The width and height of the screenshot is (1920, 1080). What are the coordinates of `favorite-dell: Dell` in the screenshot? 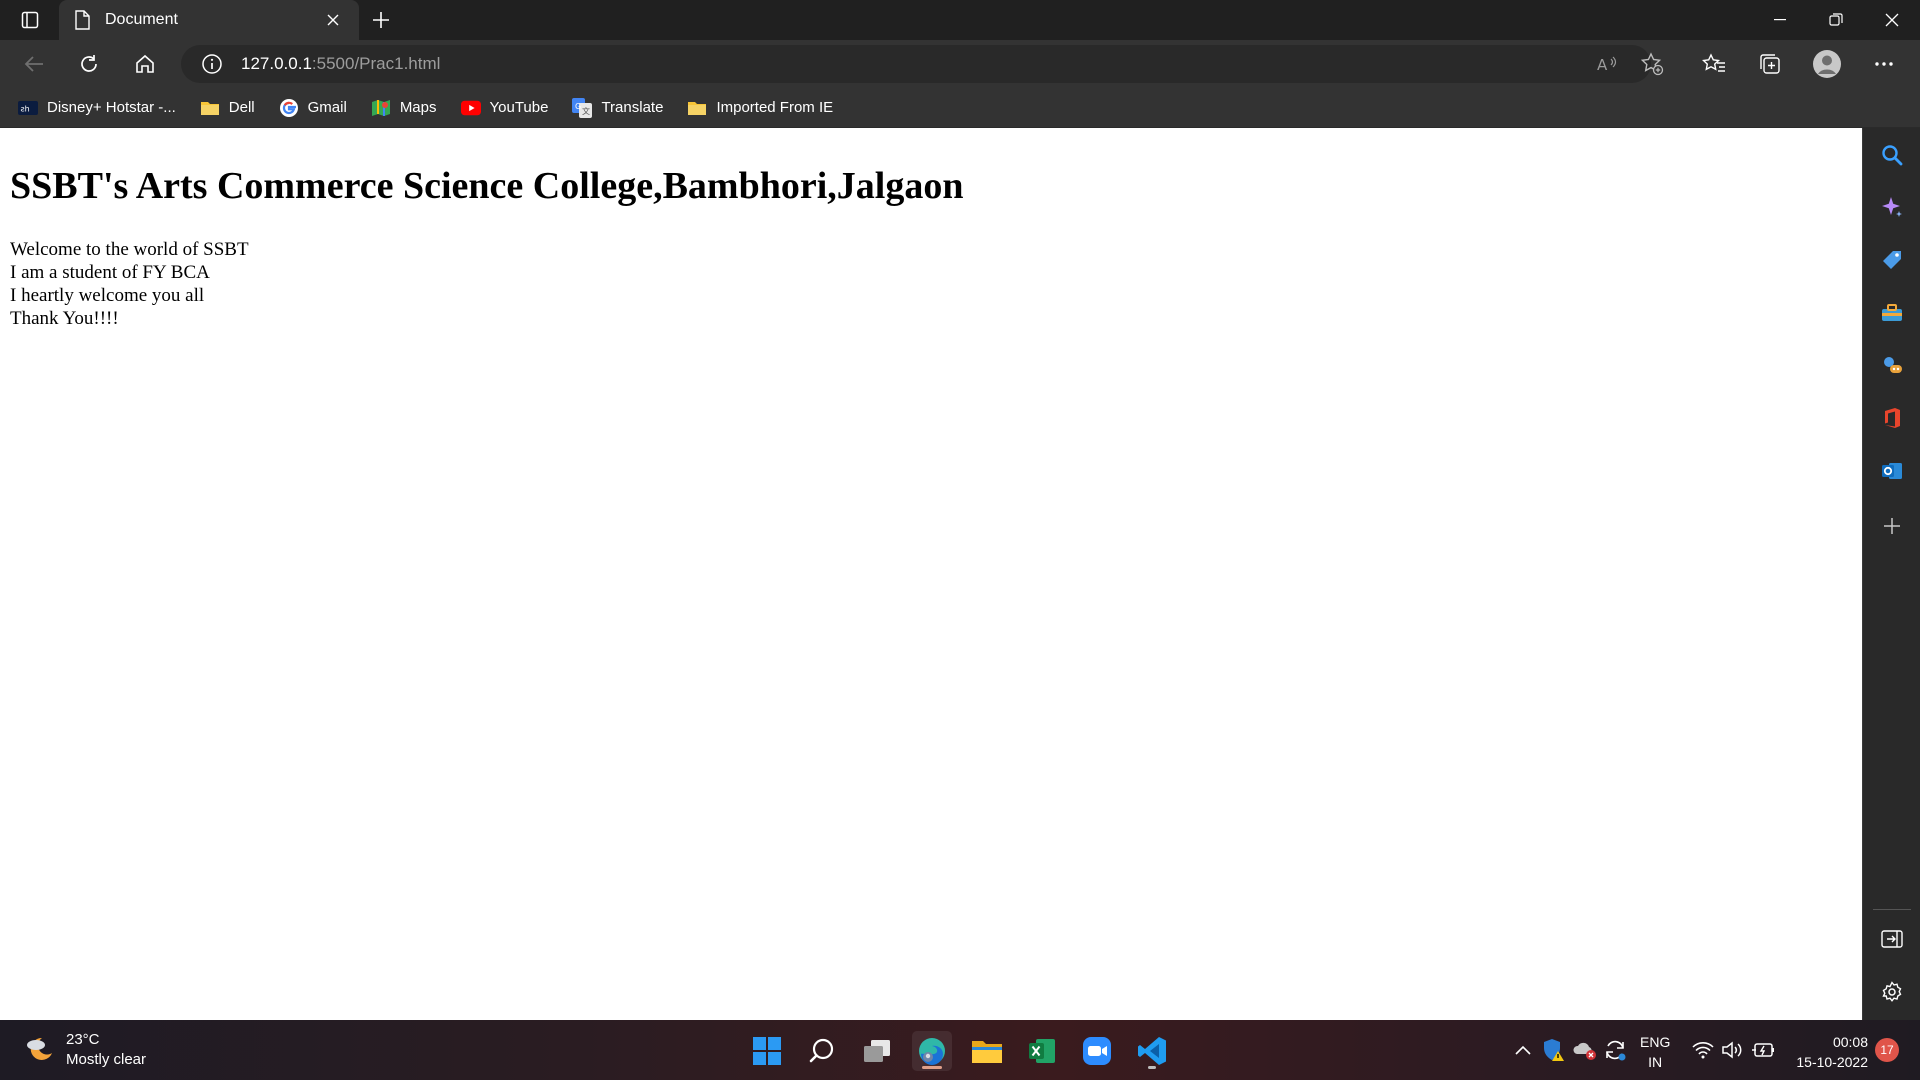 It's located at (227, 108).